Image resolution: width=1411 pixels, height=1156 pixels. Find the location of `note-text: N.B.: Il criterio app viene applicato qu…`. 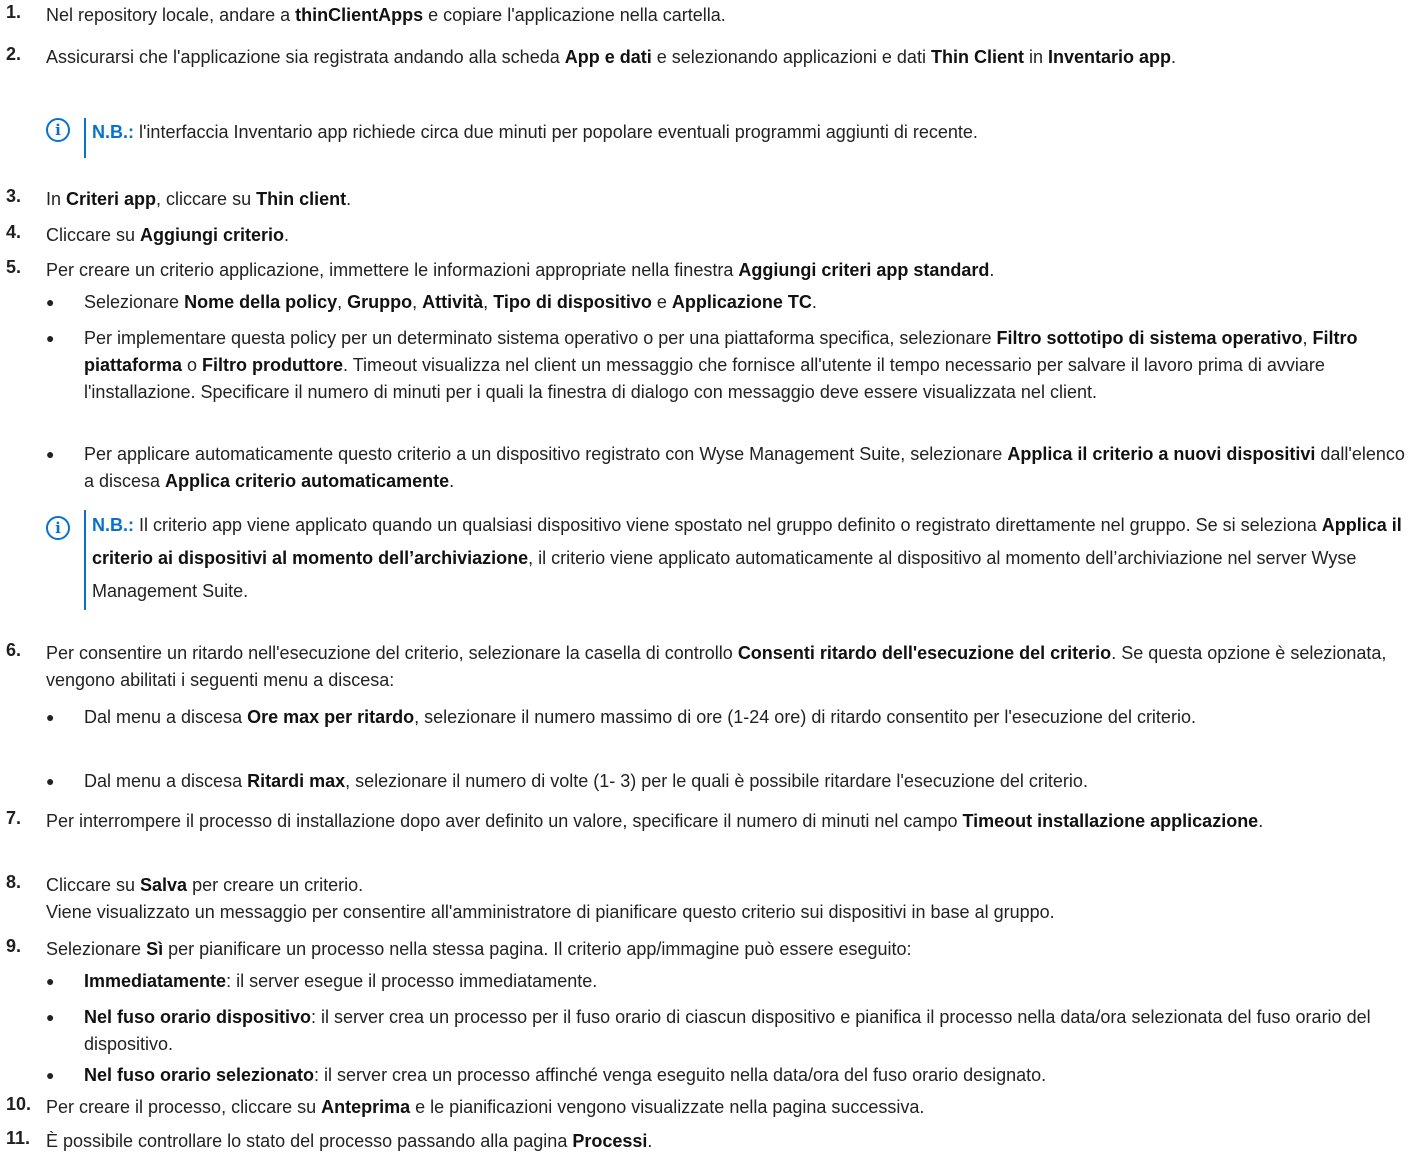

note-text: N.B.: Il criterio app viene applicato qu… is located at coordinates (747, 558).